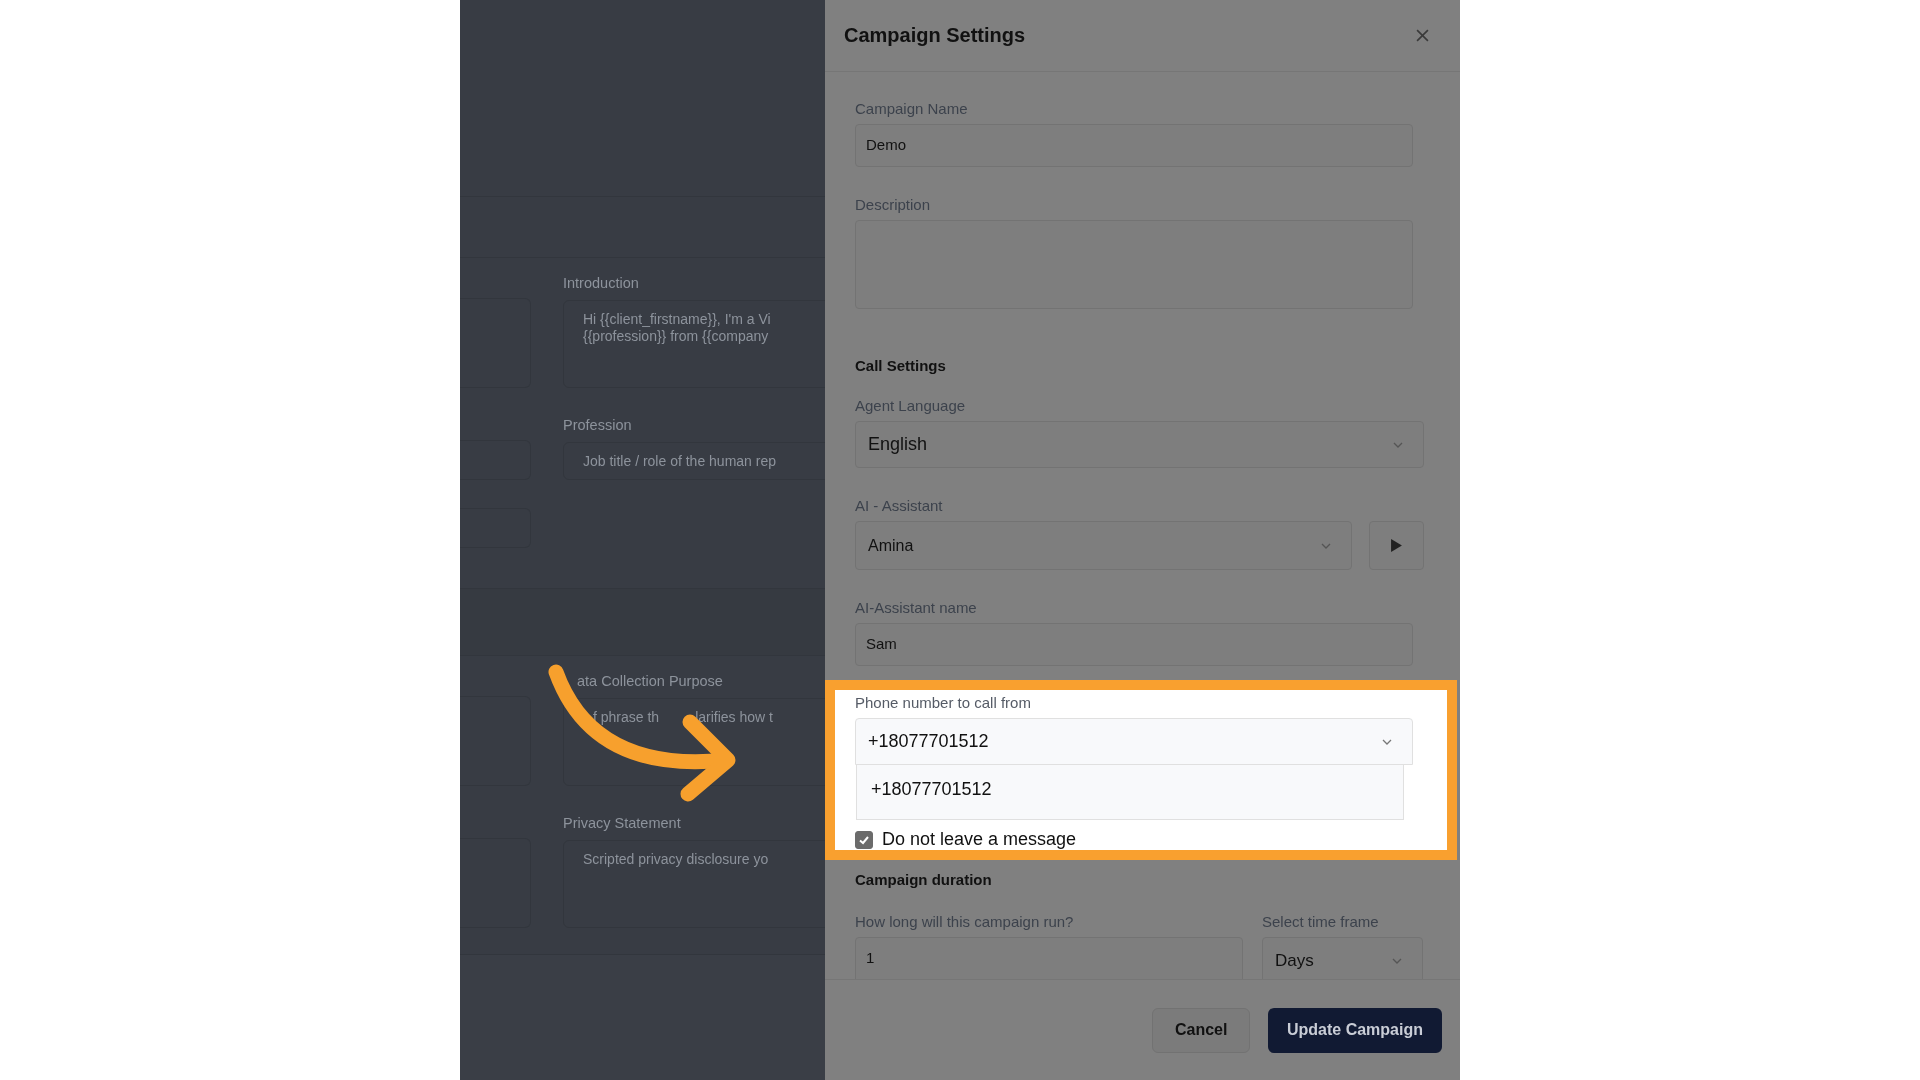 The image size is (1920, 1080). I want to click on select-field: Days, so click(1342, 958).